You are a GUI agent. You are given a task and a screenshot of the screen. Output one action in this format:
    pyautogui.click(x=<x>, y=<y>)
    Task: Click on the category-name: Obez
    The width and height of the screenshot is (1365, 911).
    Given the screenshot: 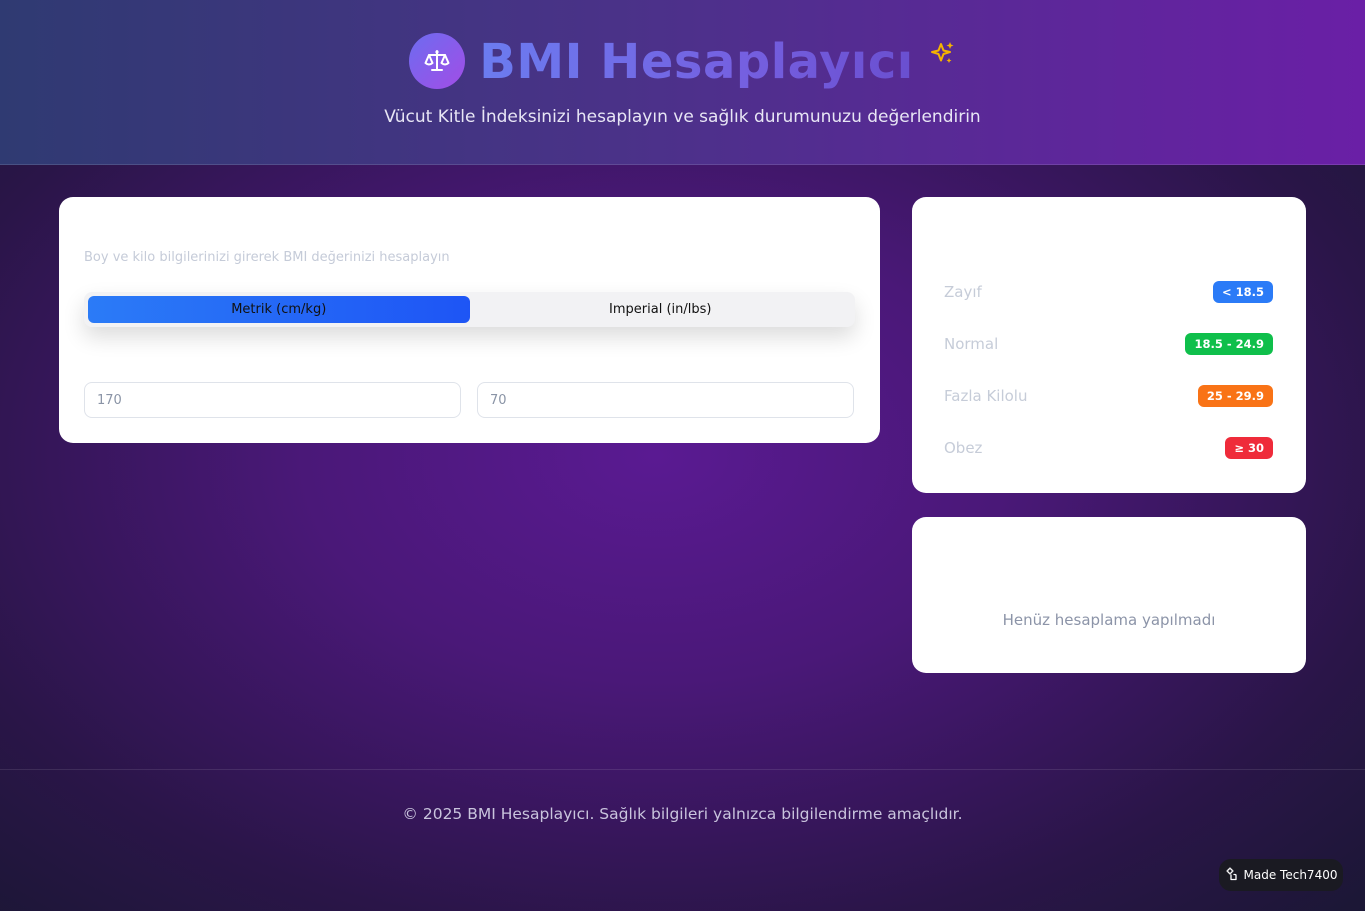 What is the action you would take?
    pyautogui.click(x=963, y=448)
    